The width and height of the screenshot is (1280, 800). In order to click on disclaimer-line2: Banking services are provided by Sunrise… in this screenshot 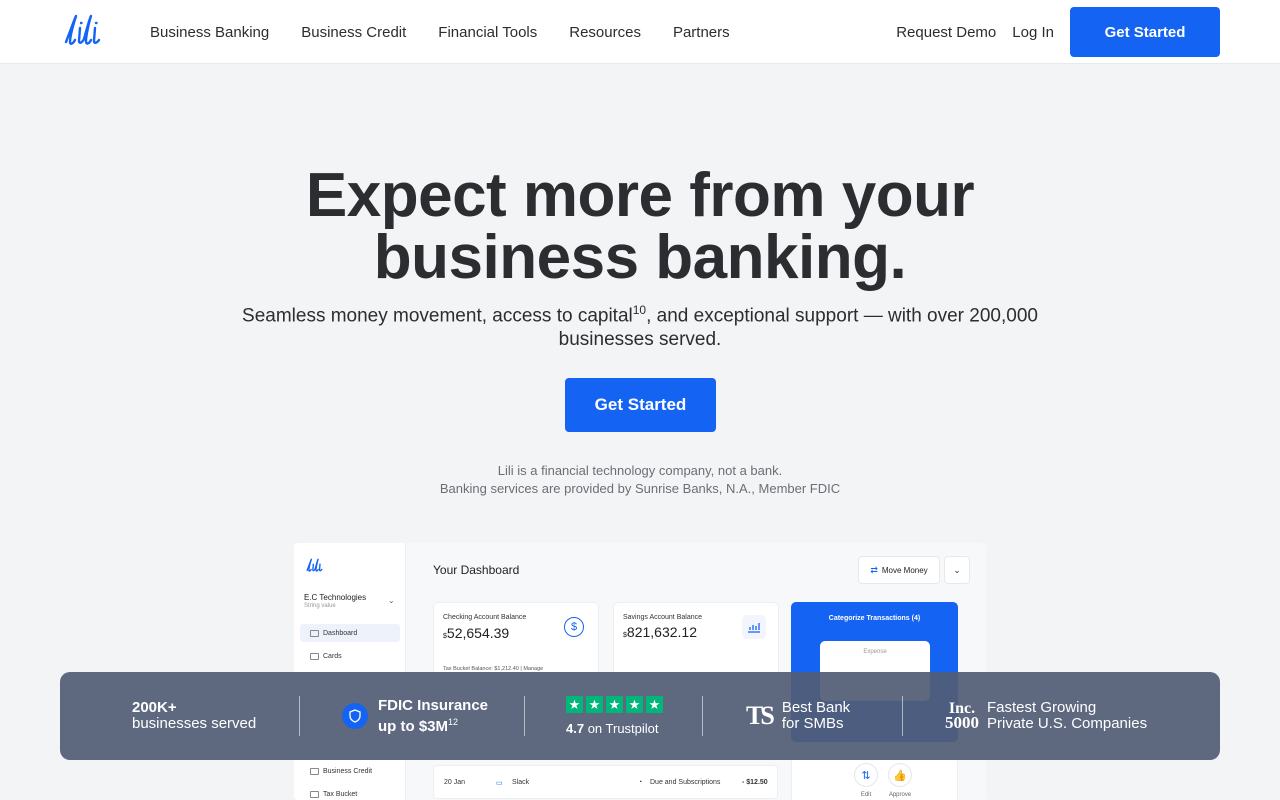, I will do `click(640, 488)`.